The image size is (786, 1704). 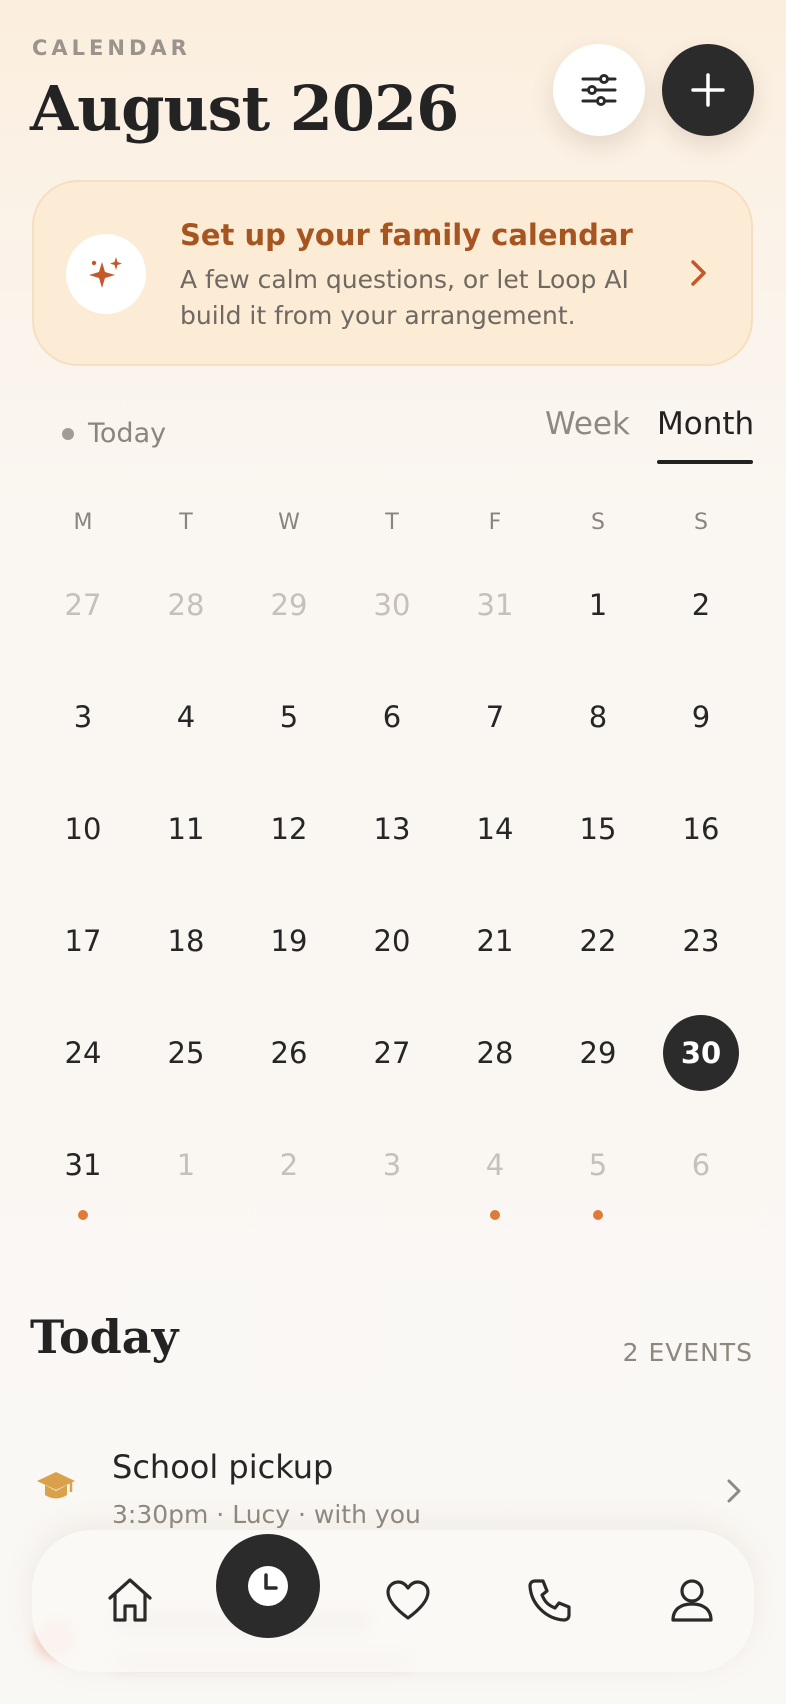 What do you see at coordinates (392, 829) in the screenshot?
I see `calendar-day: 13` at bounding box center [392, 829].